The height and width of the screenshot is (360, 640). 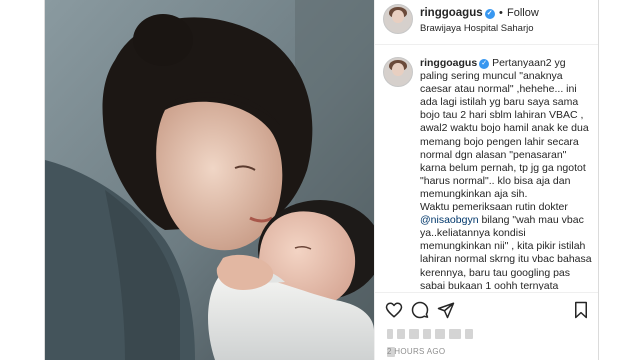 What do you see at coordinates (494, 207) in the screenshot?
I see `caption-text-part-2a: Waktu pemeriksaan rutin dokter` at bounding box center [494, 207].